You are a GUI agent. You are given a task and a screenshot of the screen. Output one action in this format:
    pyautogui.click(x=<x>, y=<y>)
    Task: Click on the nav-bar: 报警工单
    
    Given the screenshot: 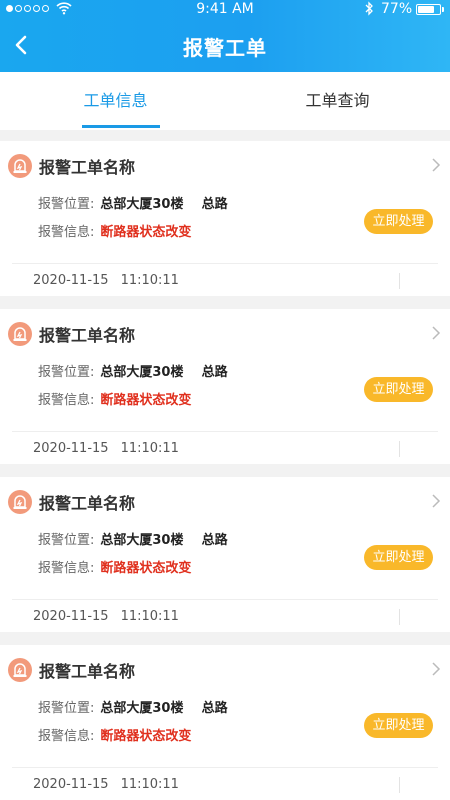 What is the action you would take?
    pyautogui.click(x=225, y=45)
    